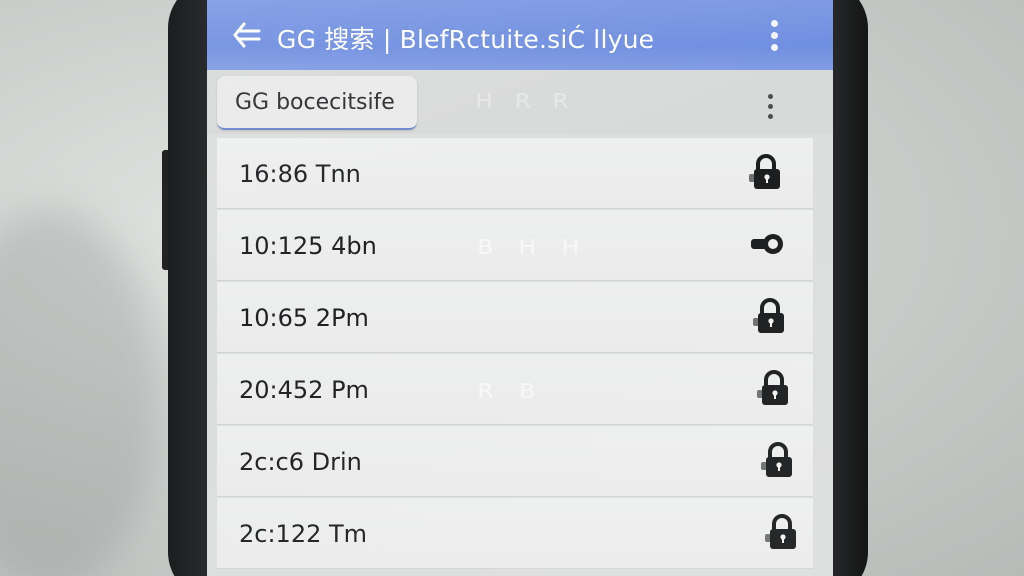  I want to click on arrow-left-icon, so click(246, 35).